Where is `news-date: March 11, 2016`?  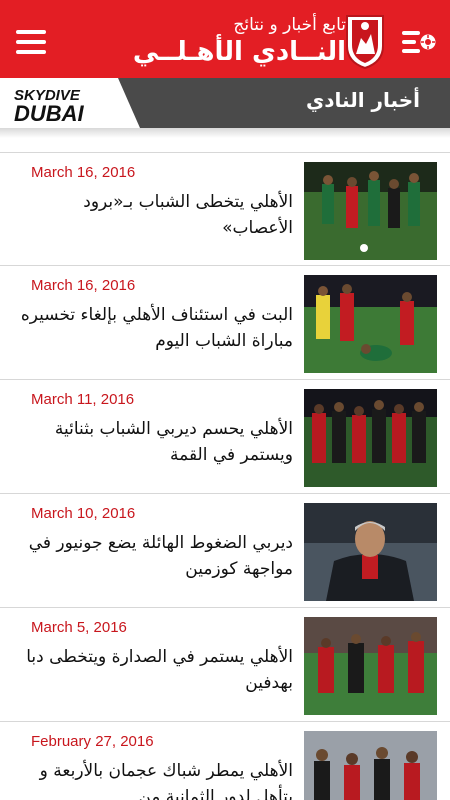
news-date: March 11, 2016 is located at coordinates (83, 399).